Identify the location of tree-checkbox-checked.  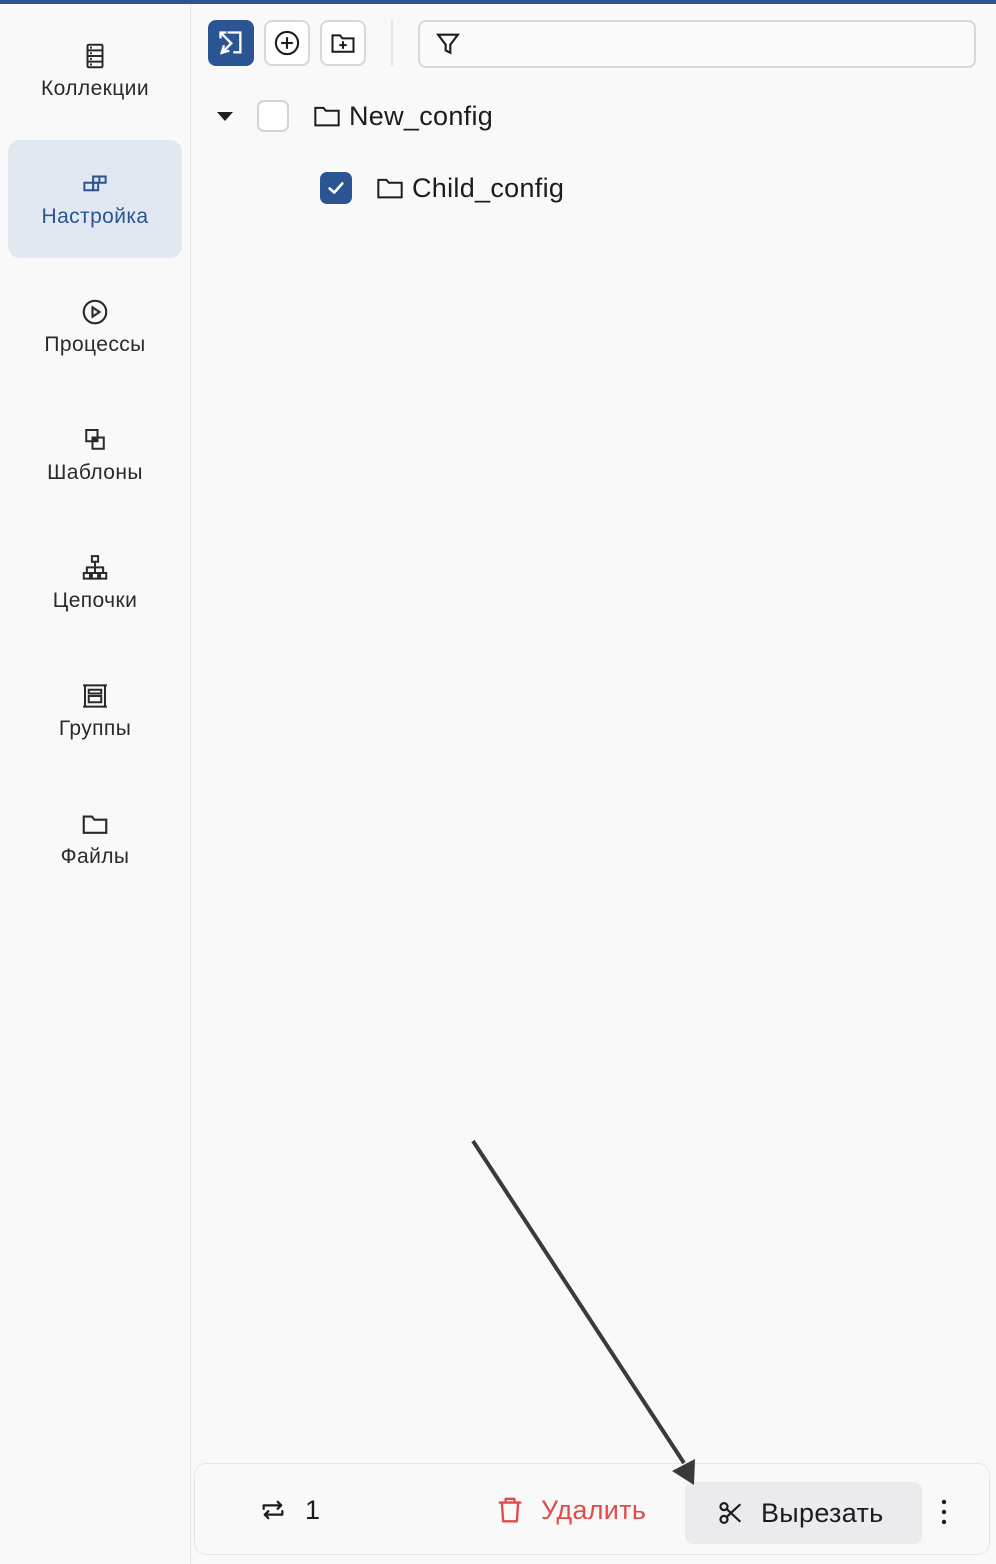
(336, 188).